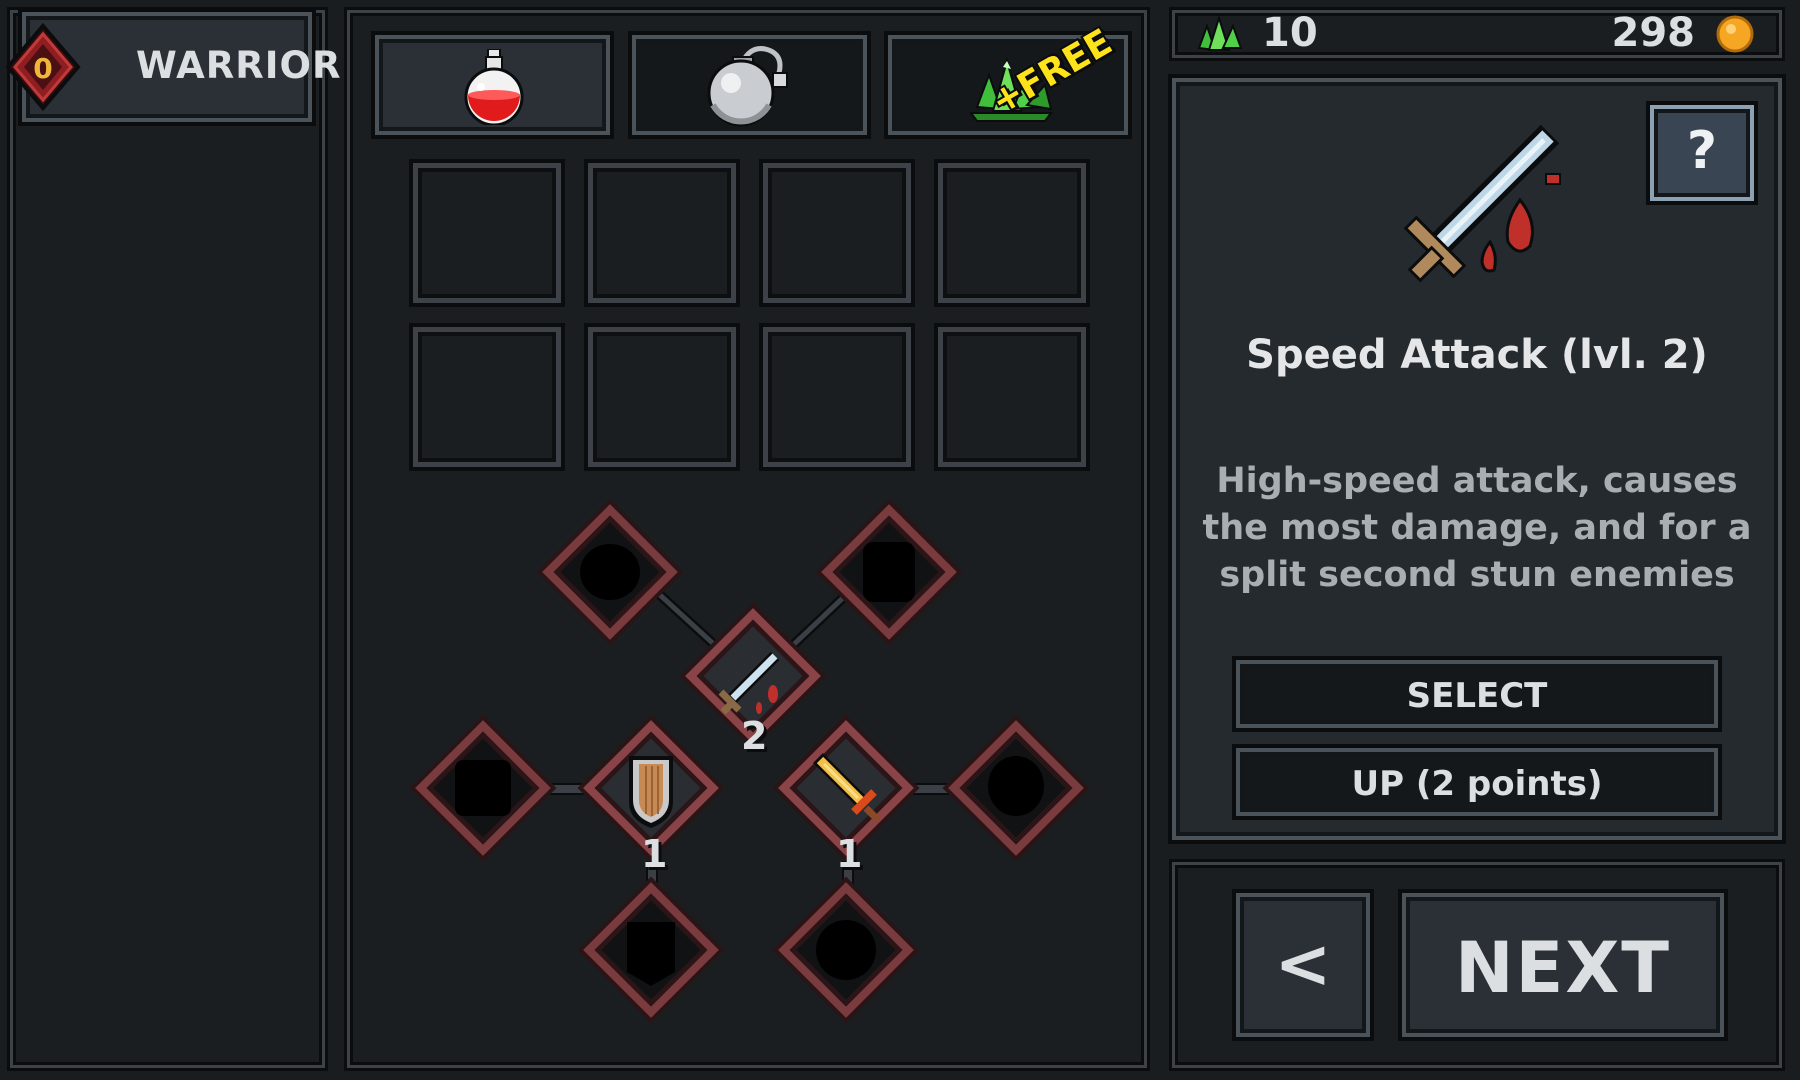 The height and width of the screenshot is (1080, 1800). I want to click on question-icon: ?, so click(1702, 151).